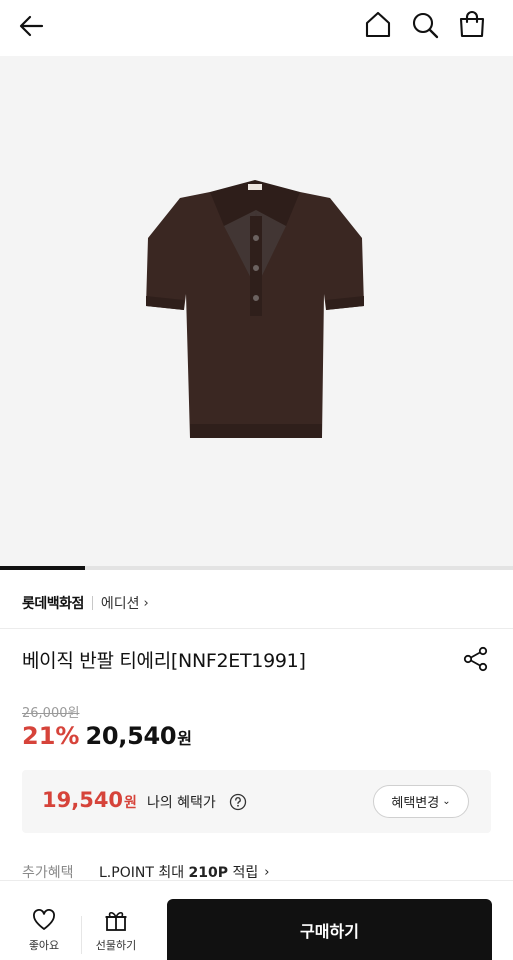 The height and width of the screenshot is (960, 513). What do you see at coordinates (85, 603) in the screenshot?
I see `brand-row: 롯데백화점 에디션 ›` at bounding box center [85, 603].